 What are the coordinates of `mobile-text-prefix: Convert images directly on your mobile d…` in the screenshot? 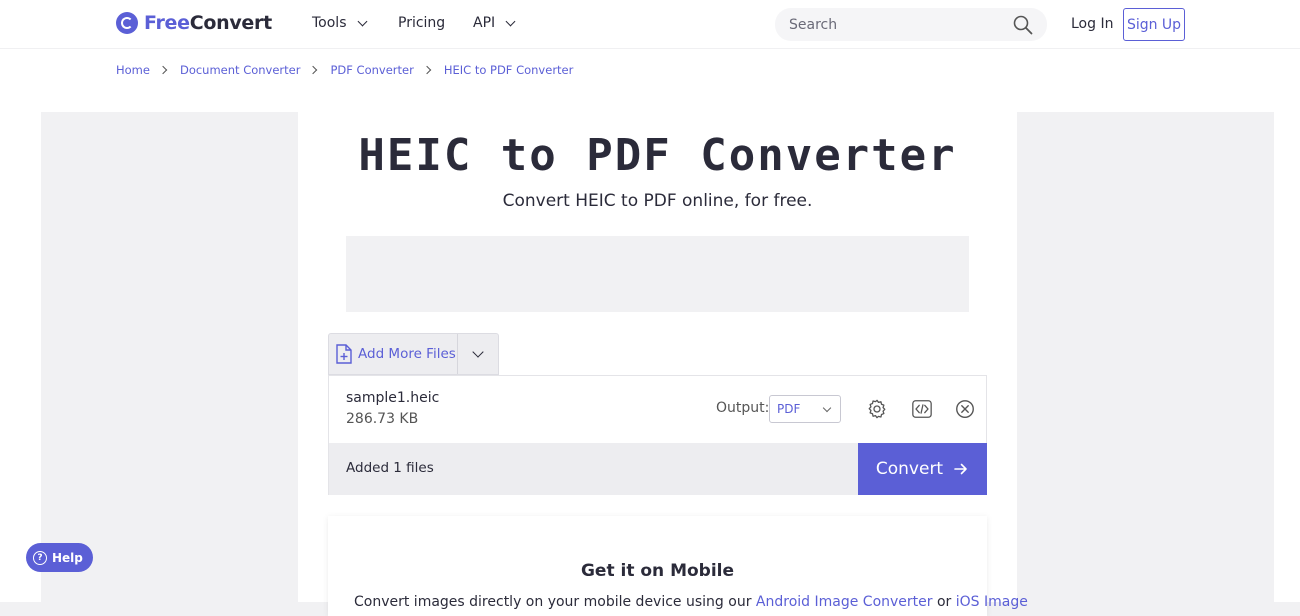 It's located at (553, 602).